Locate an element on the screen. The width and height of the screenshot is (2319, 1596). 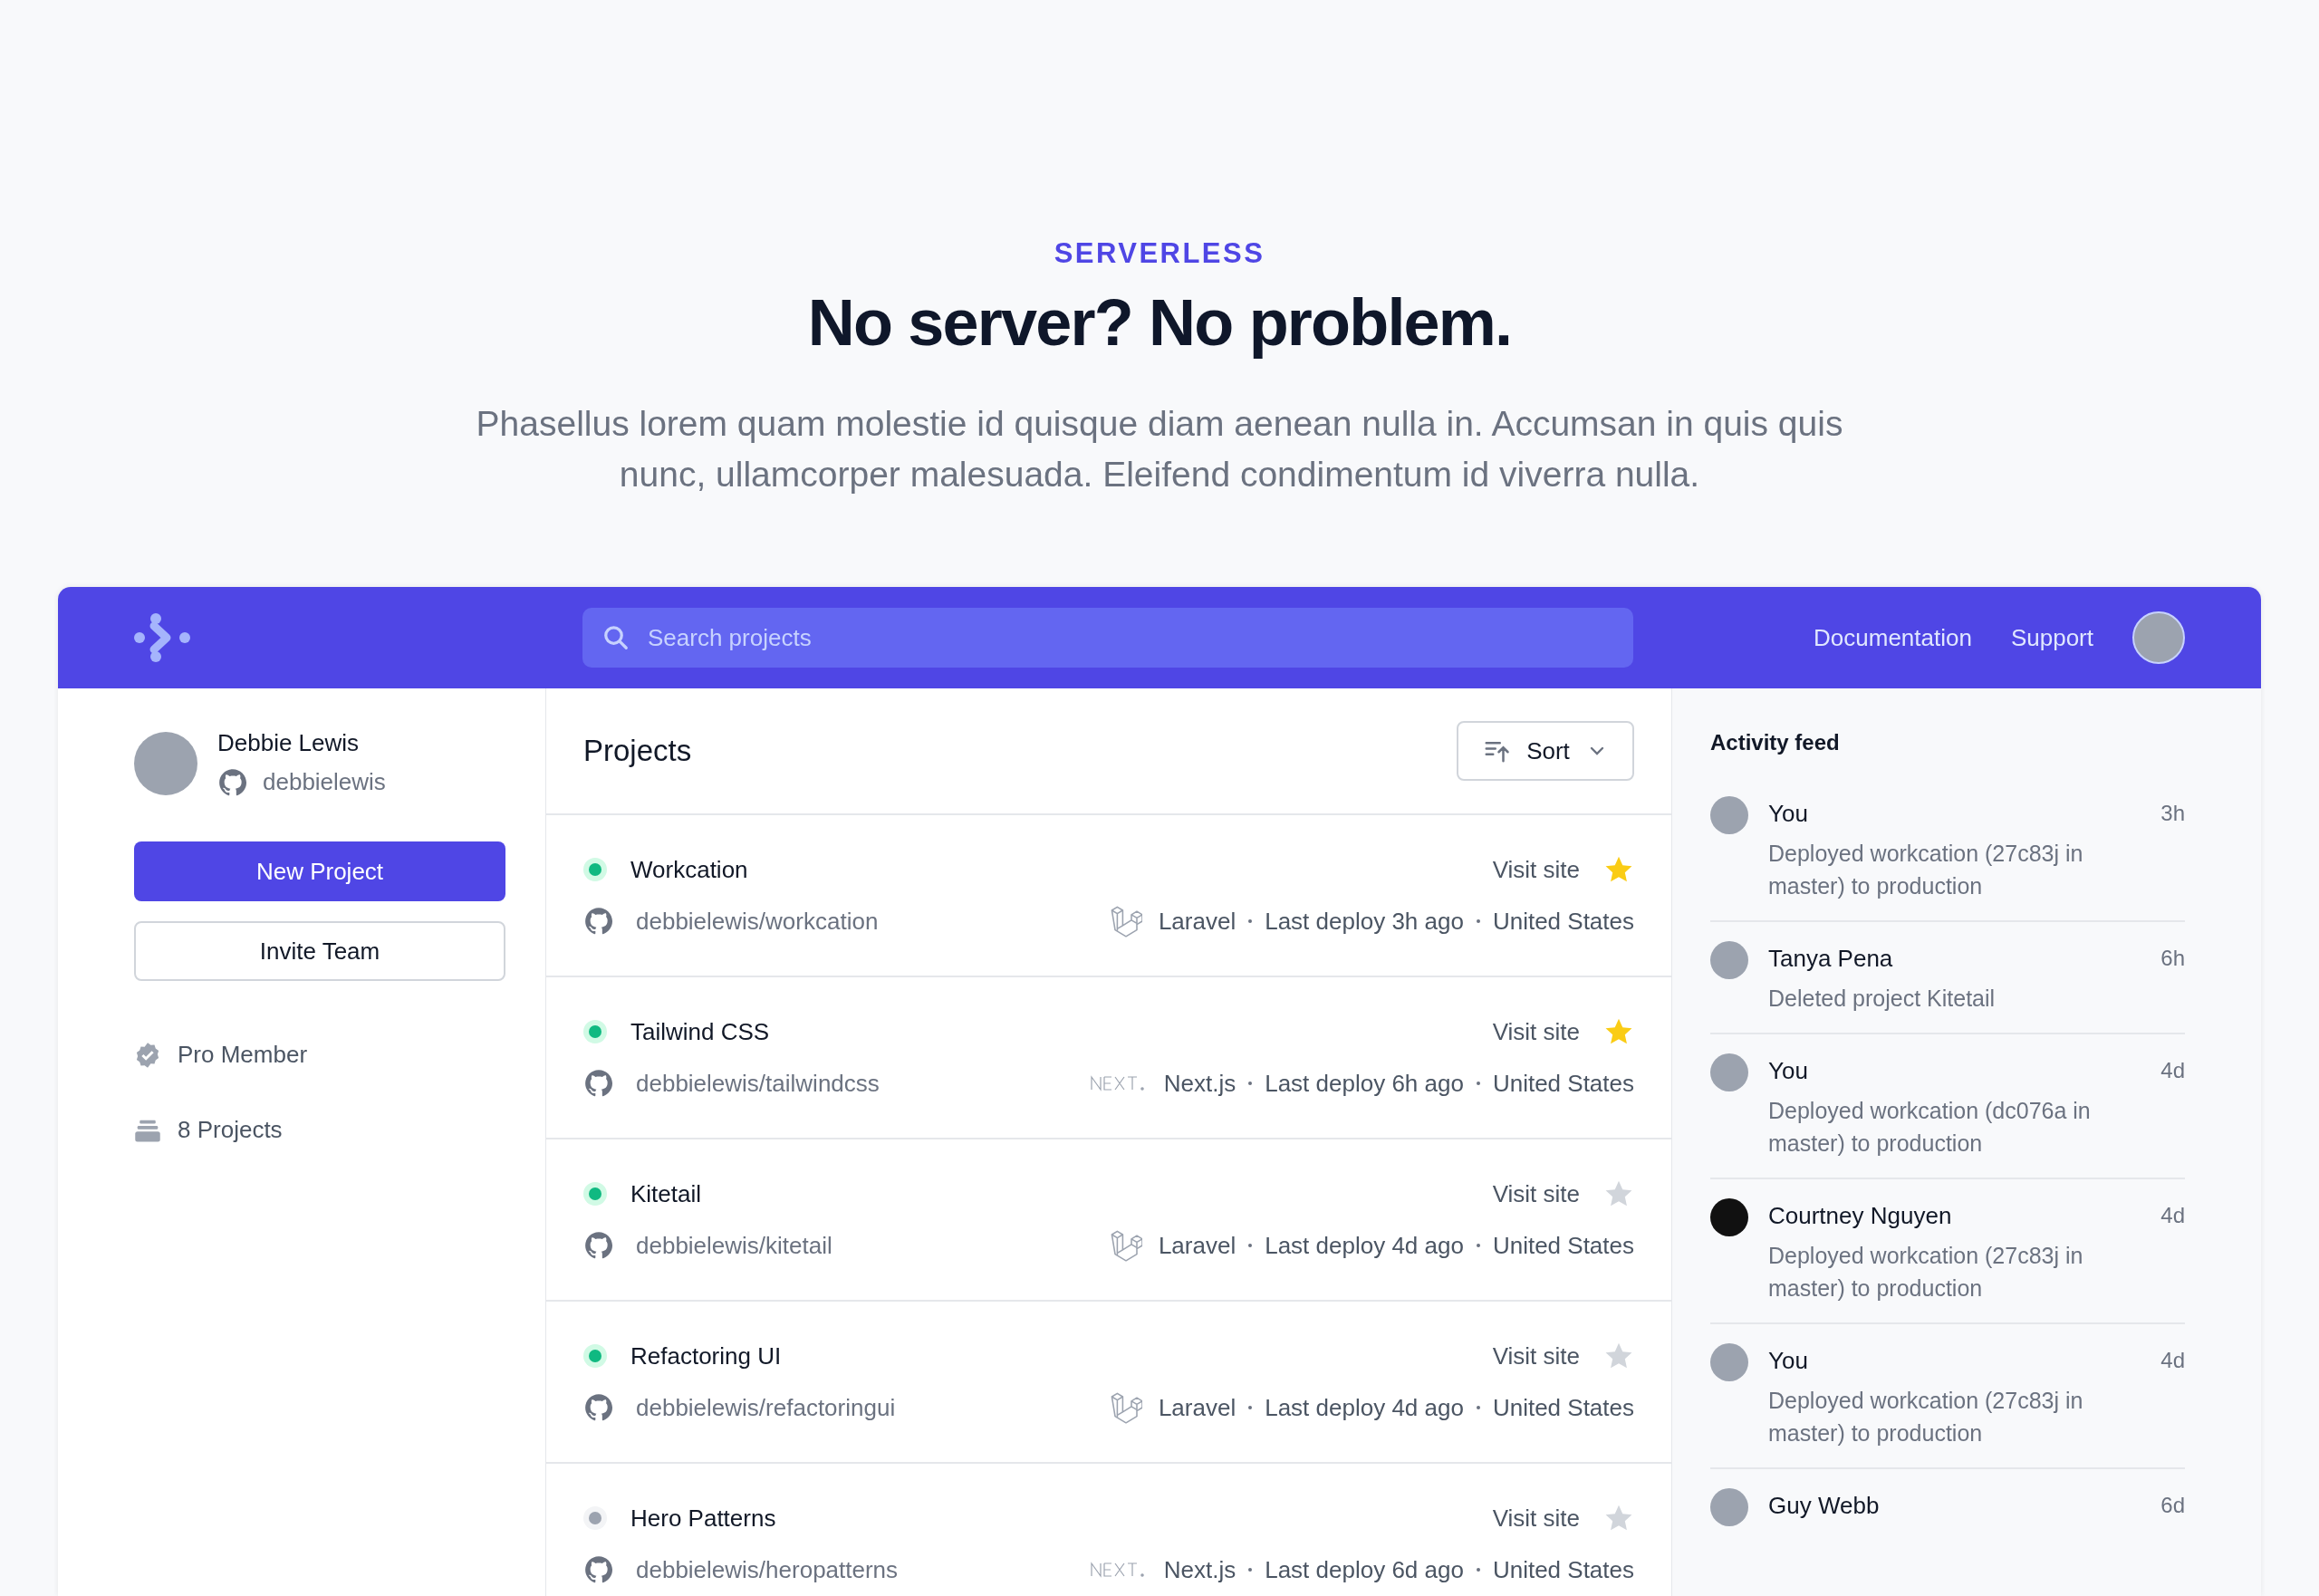
repo-name: debbielewis/tailwindcss is located at coordinates (758, 1083).